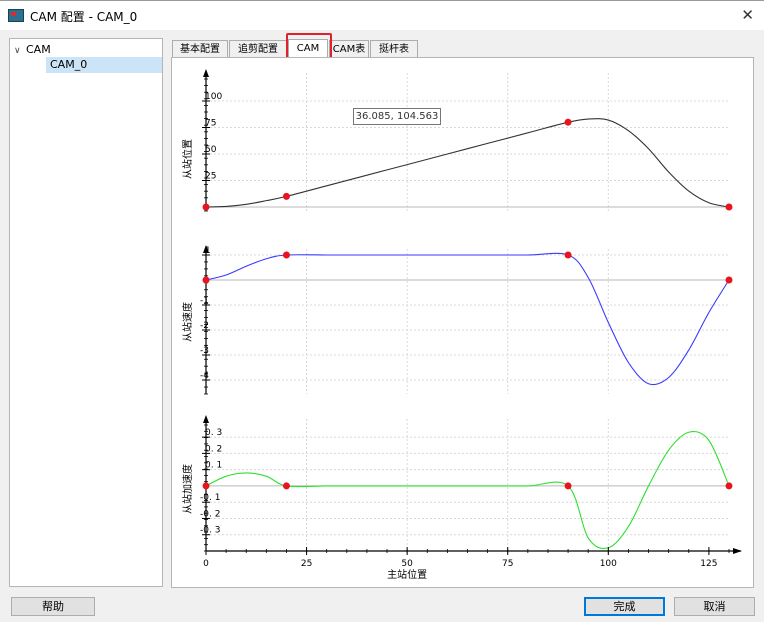 The image size is (764, 622). What do you see at coordinates (210, 124) in the screenshot?
I see `y-tick-label: 75` at bounding box center [210, 124].